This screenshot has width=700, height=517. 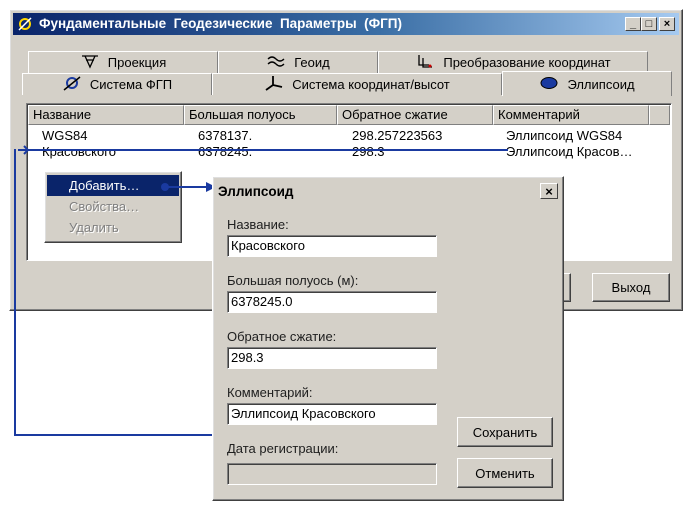 I want to click on cell-name: WGS84, so click(x=65, y=135).